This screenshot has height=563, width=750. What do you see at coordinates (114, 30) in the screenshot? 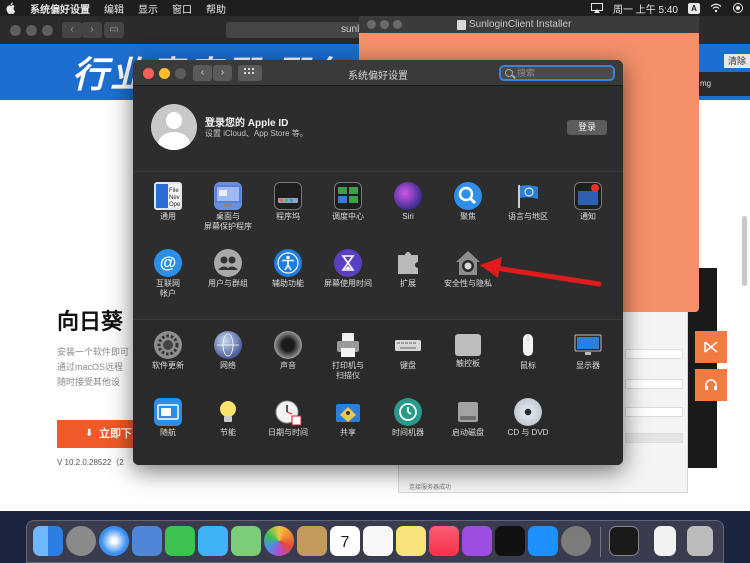
I see `sidebar-toggle-icon: ▭` at bounding box center [114, 30].